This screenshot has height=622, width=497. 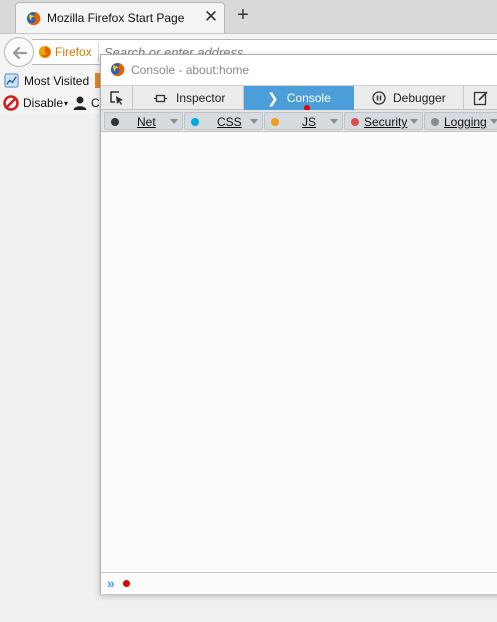 I want to click on most-visited-icon, so click(x=11, y=80).